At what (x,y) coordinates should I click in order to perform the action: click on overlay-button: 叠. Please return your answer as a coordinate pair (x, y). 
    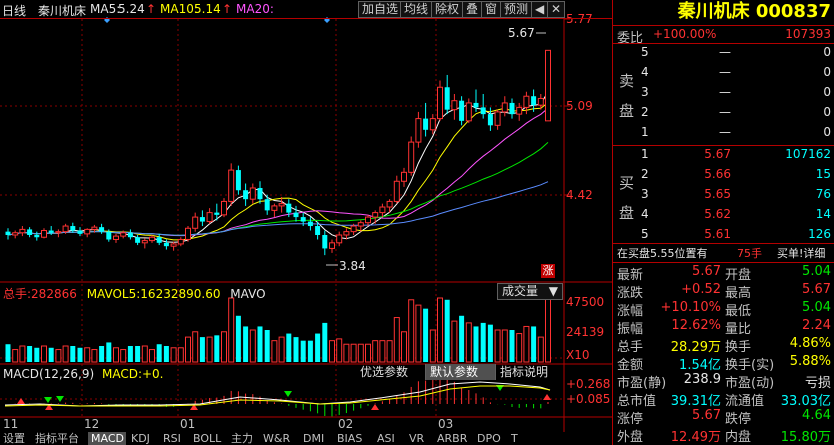
    Looking at the image, I should click on (472, 9).